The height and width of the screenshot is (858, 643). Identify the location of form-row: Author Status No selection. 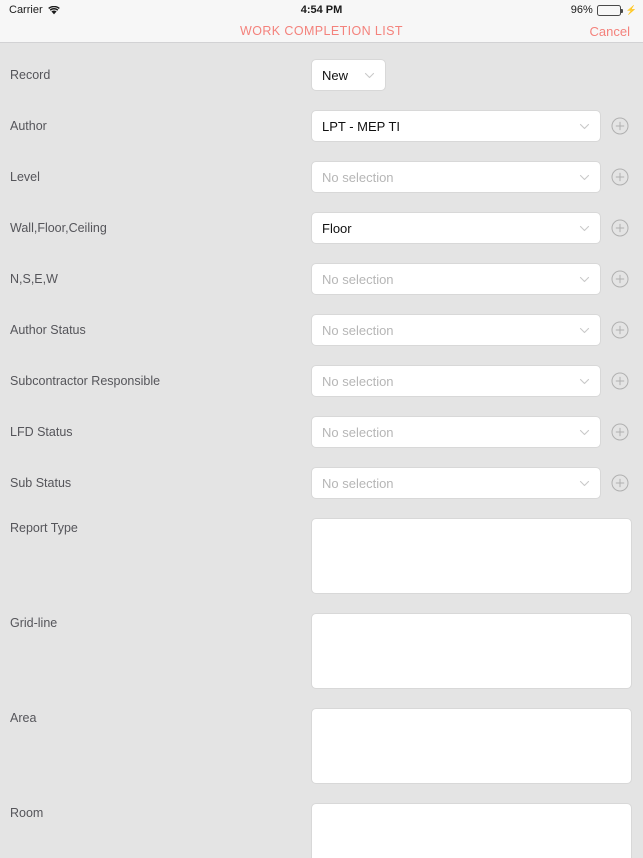
(321, 330).